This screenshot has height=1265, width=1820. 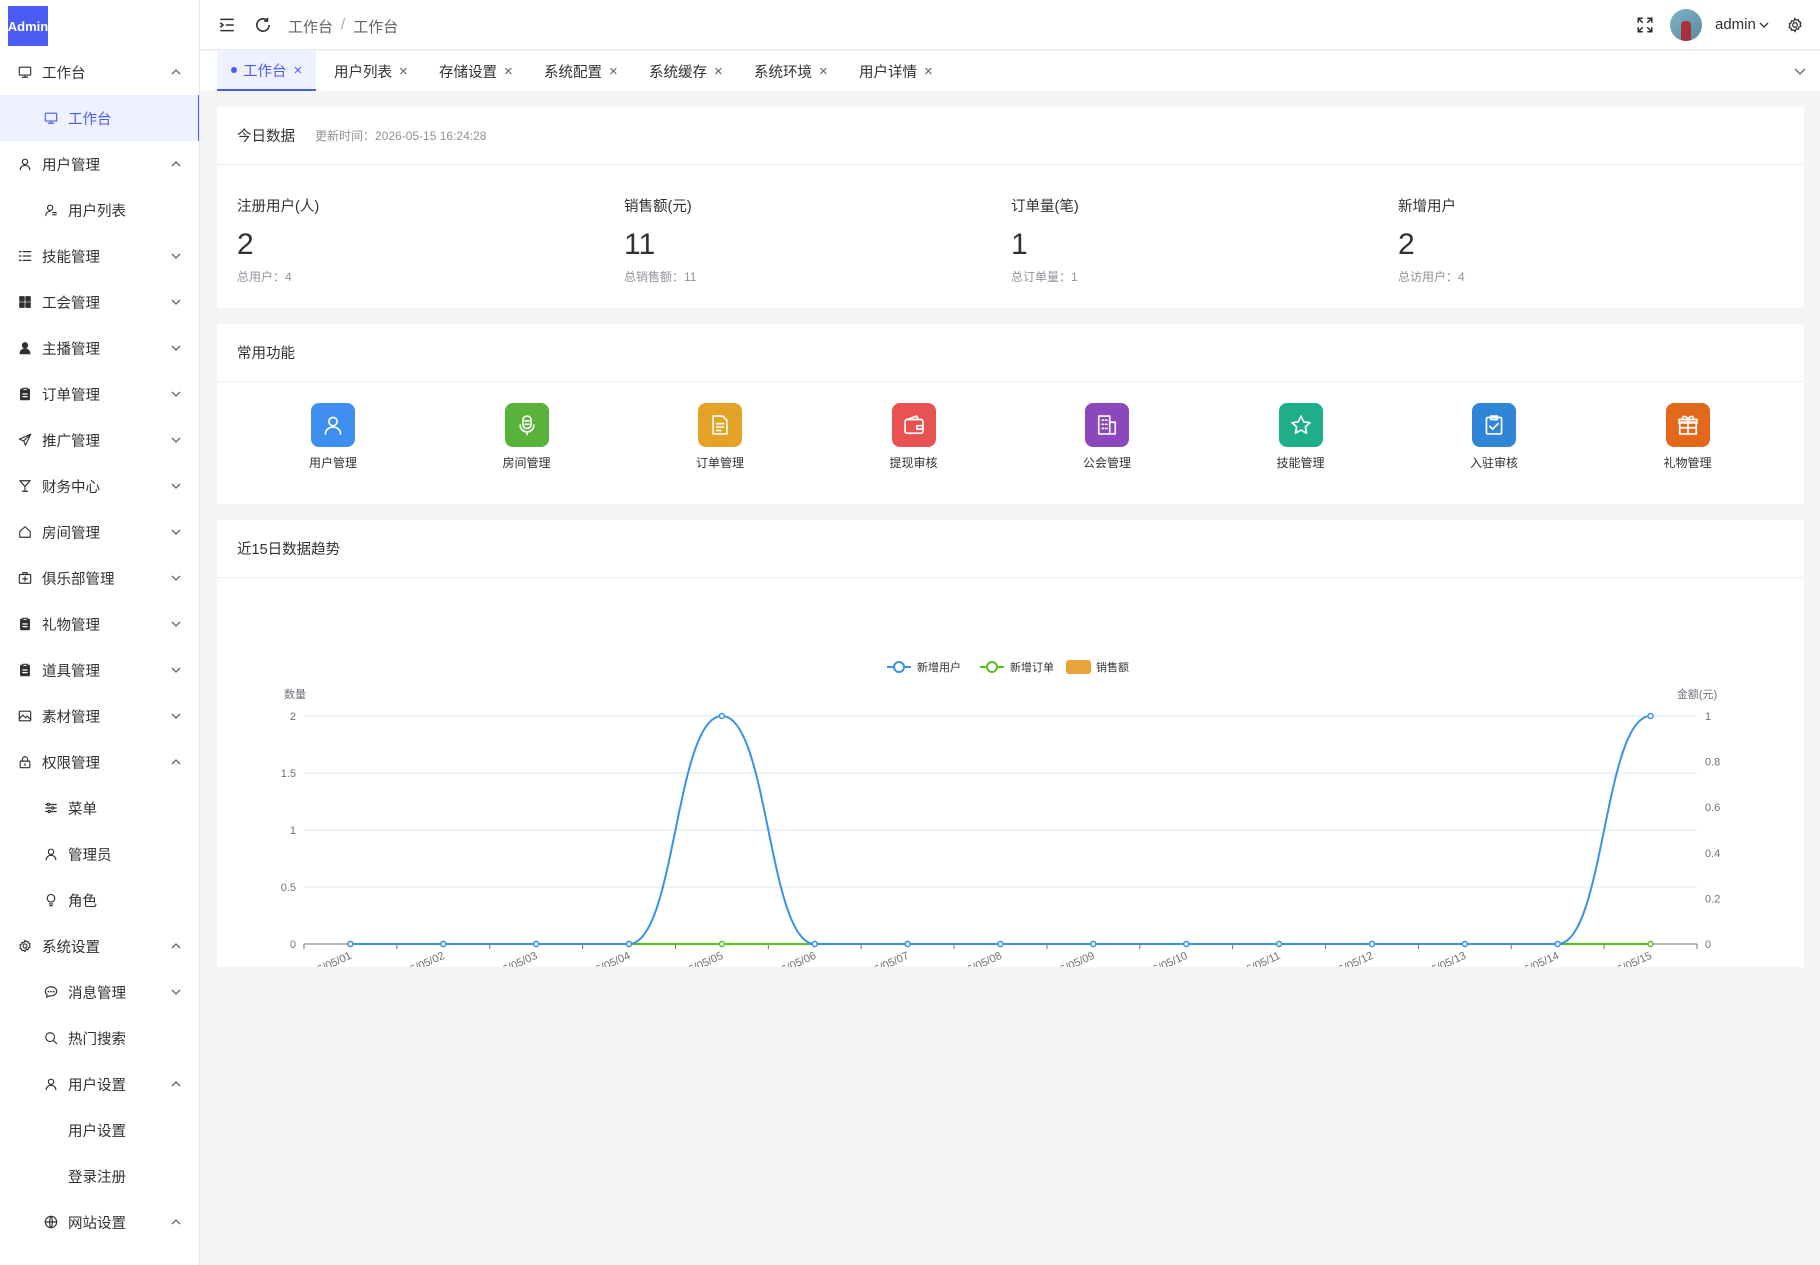 What do you see at coordinates (1010, 136) in the screenshot?
I see `card-header: 今日数据 更新时间：2026-05-15 16:24:28` at bounding box center [1010, 136].